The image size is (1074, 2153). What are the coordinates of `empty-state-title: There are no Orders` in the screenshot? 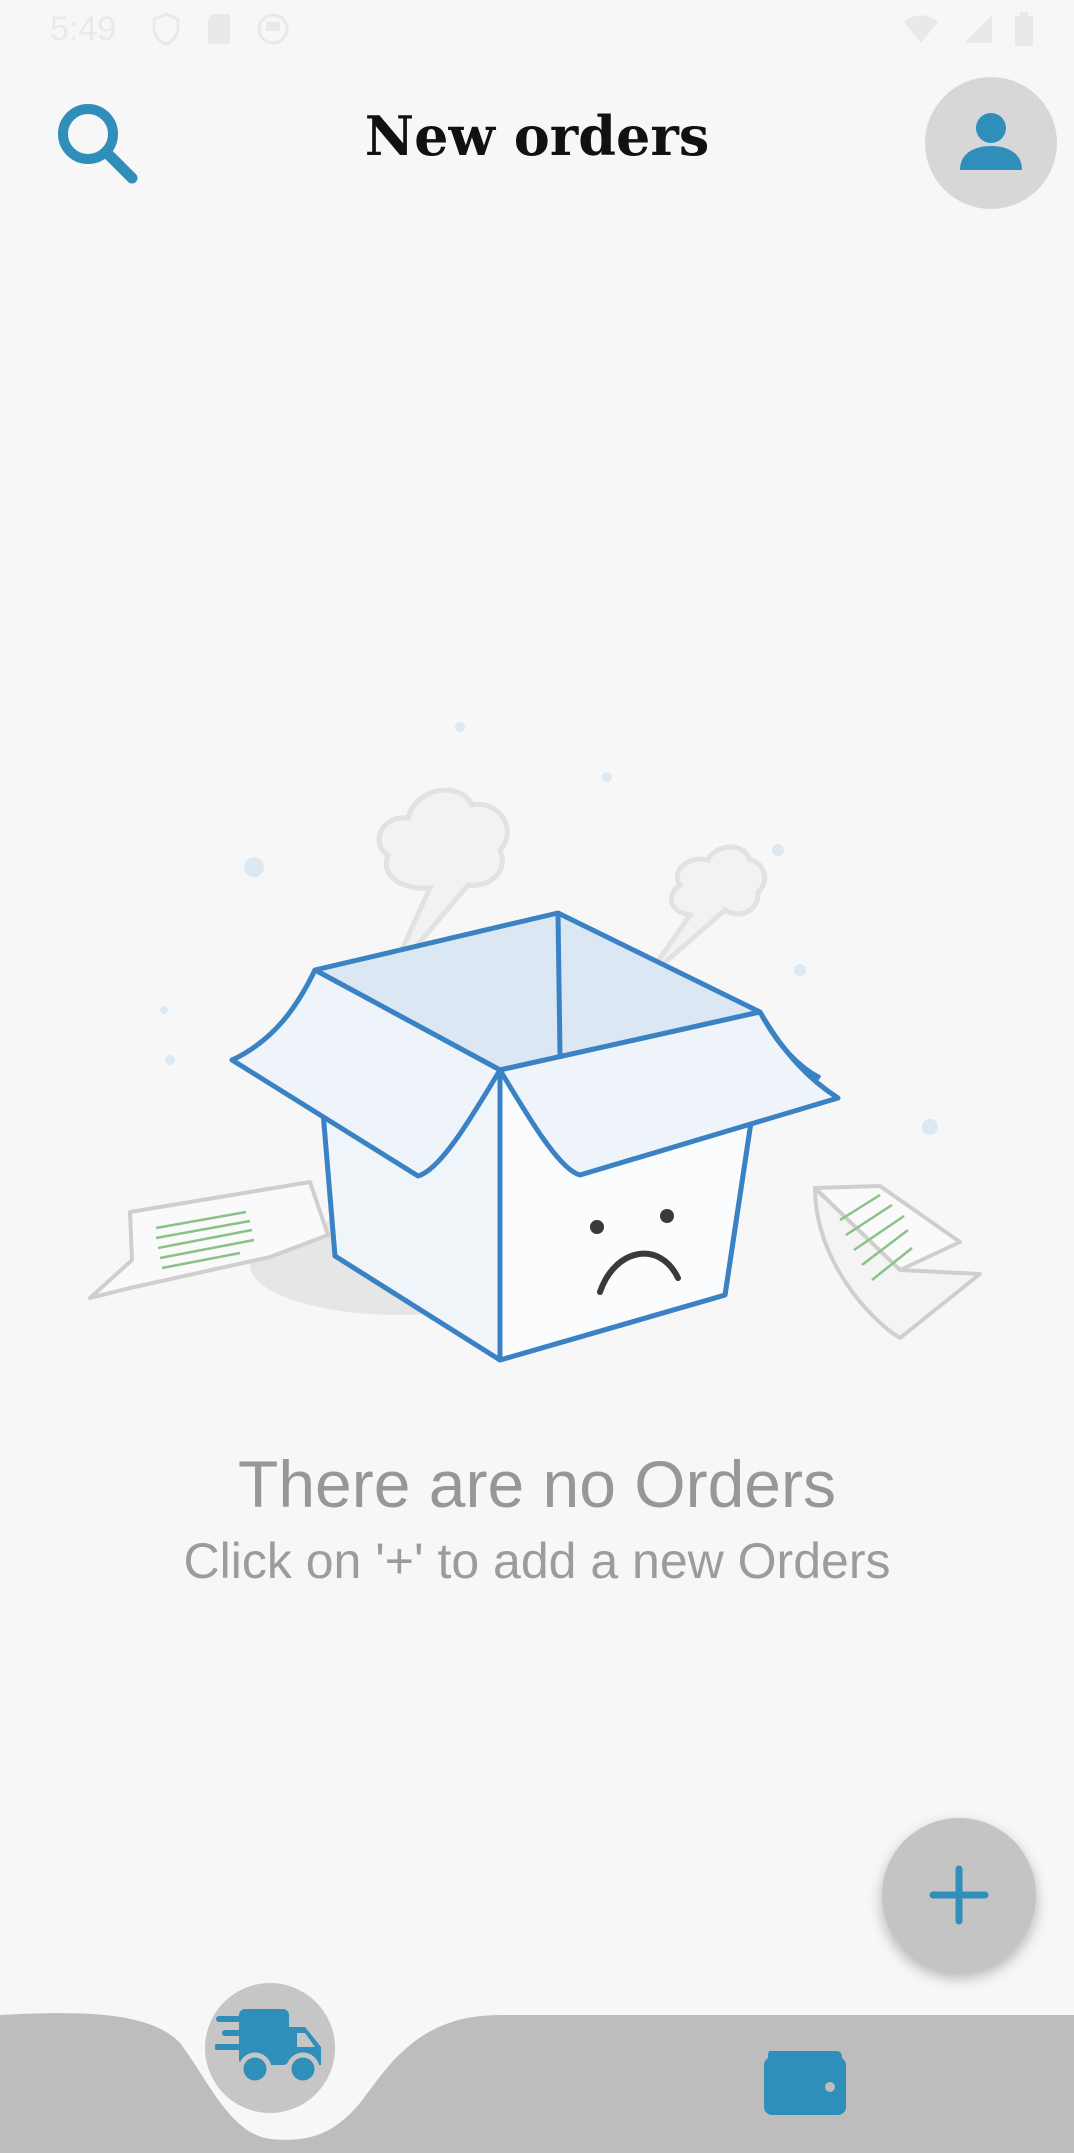 It's located at (537, 1484).